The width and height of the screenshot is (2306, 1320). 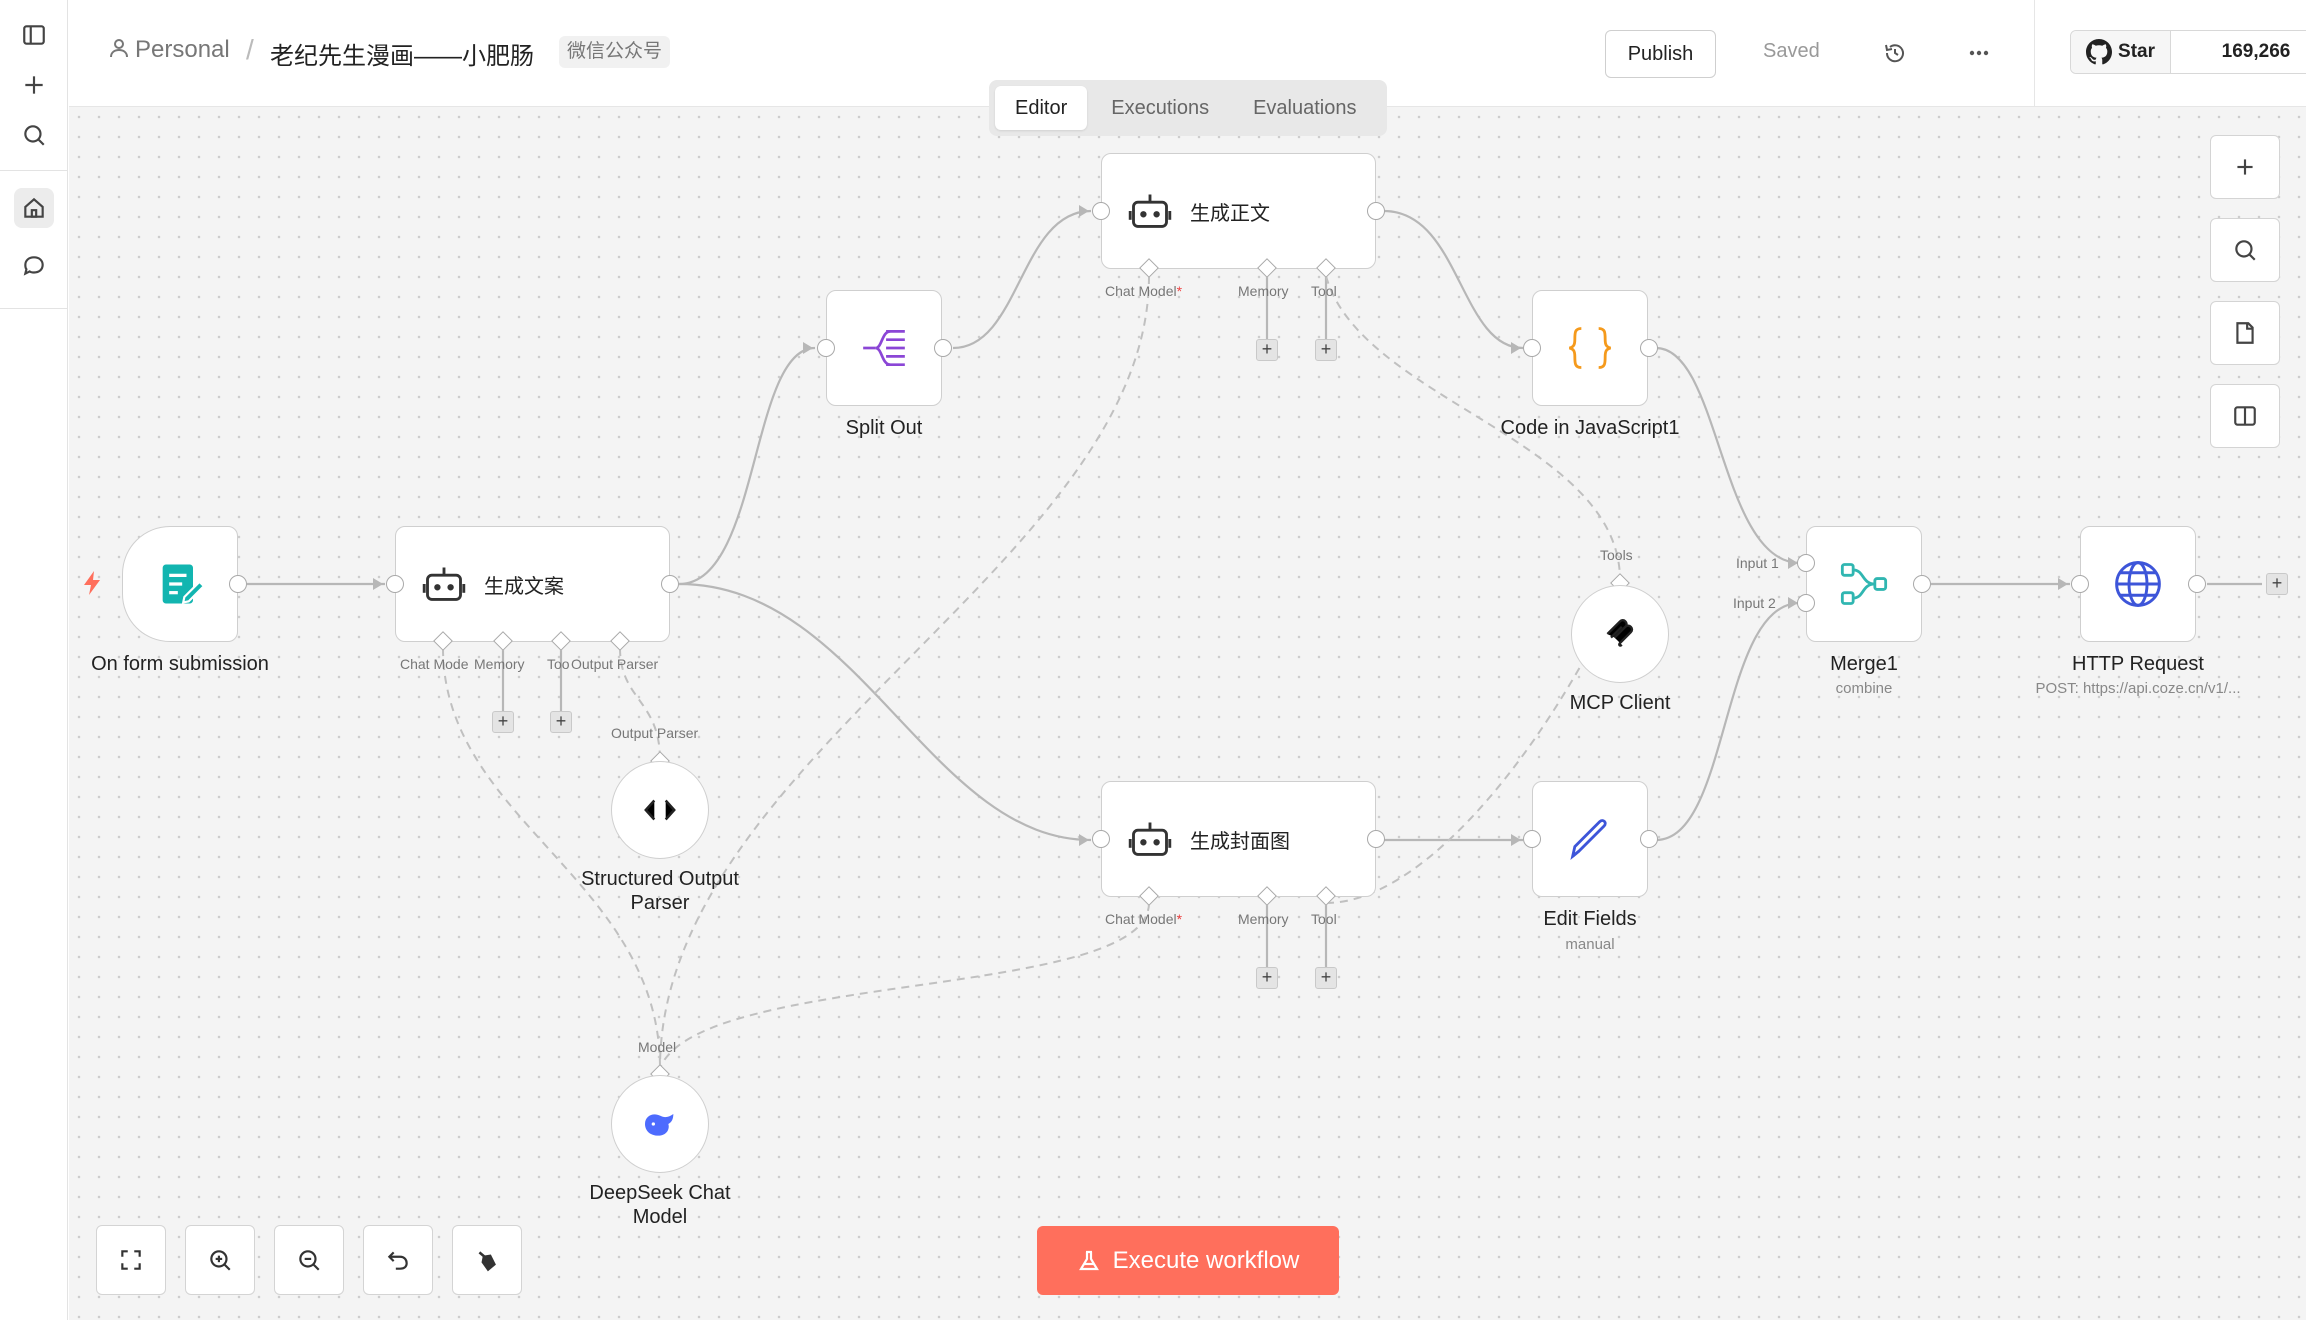 I want to click on github-star-count: 169,266, so click(x=2238, y=52).